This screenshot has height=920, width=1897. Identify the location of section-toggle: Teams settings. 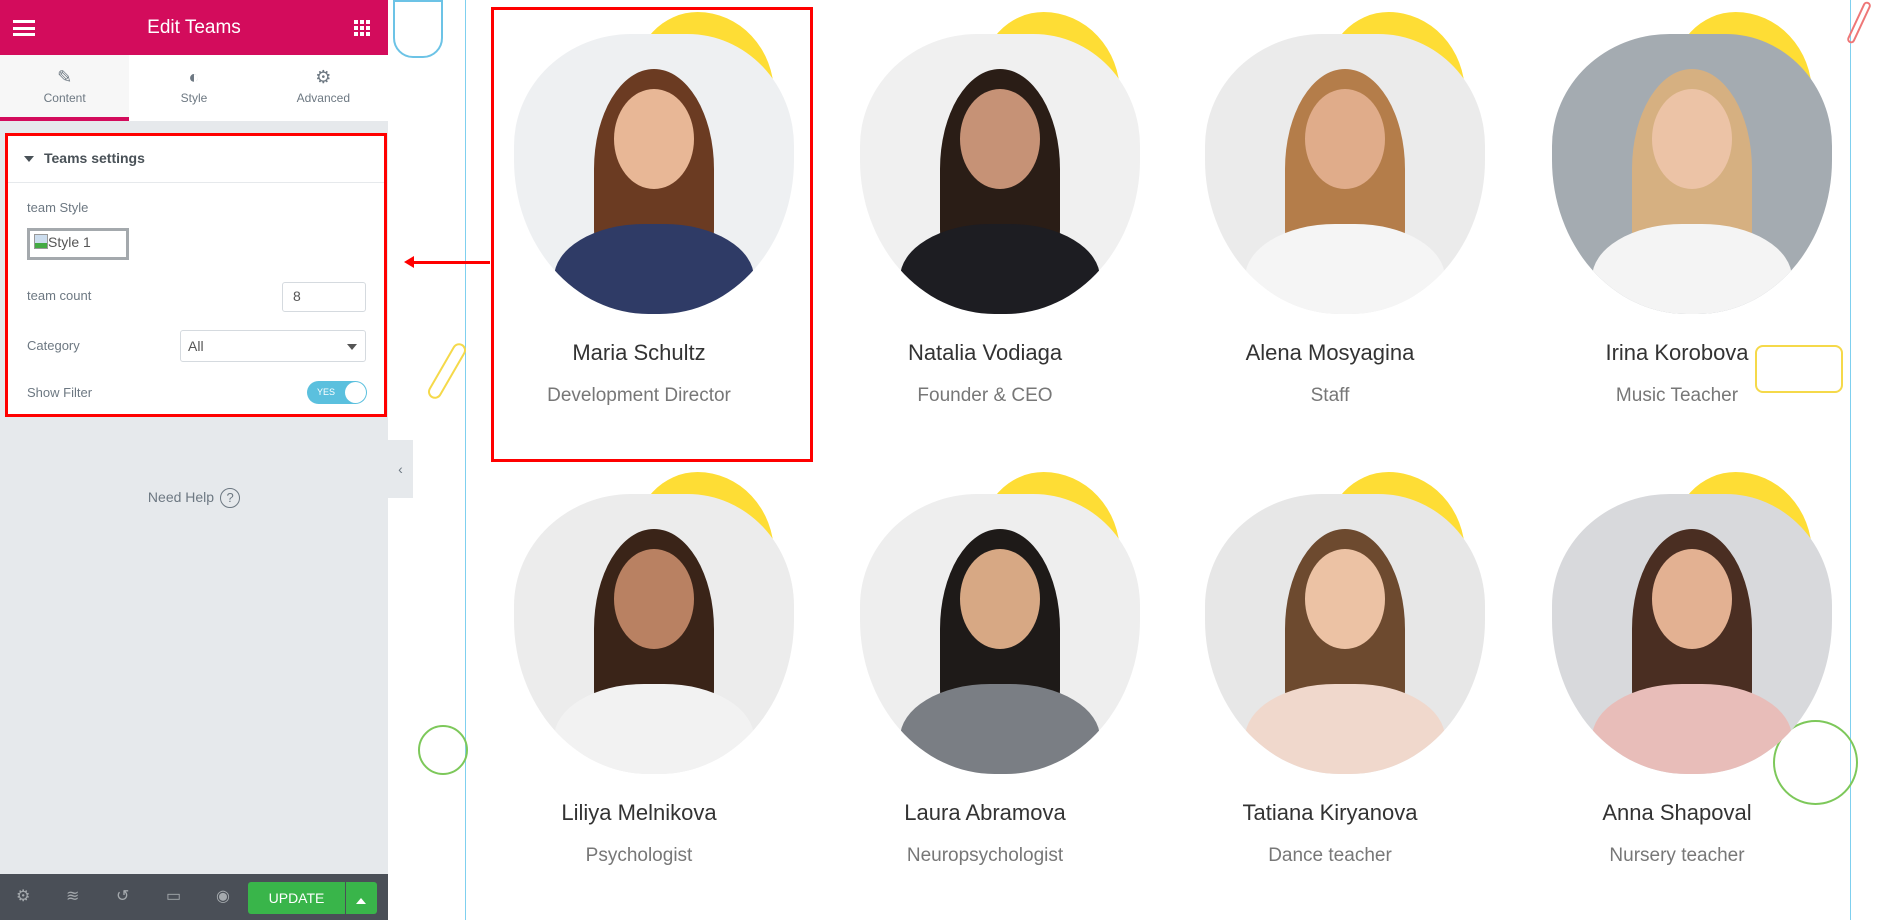
(196, 159).